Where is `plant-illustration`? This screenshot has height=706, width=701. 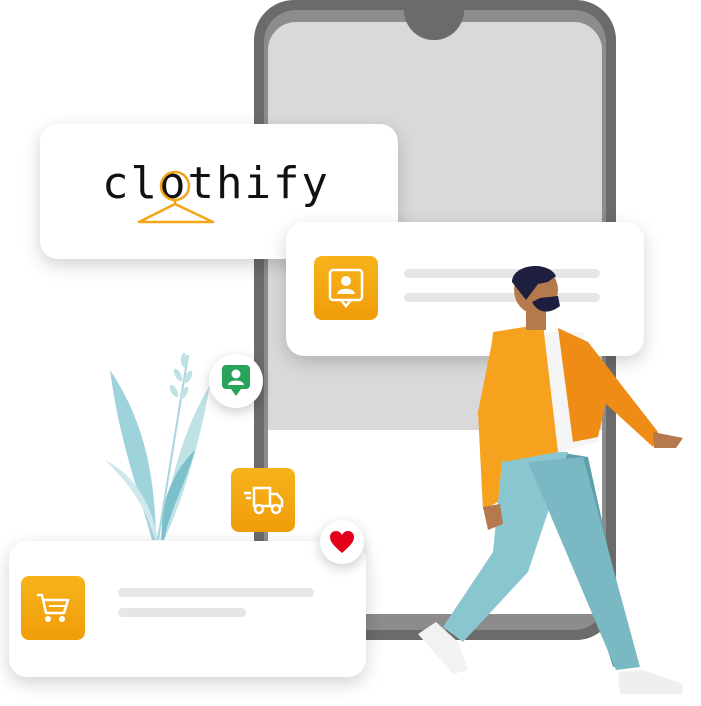 plant-illustration is located at coordinates (157, 447).